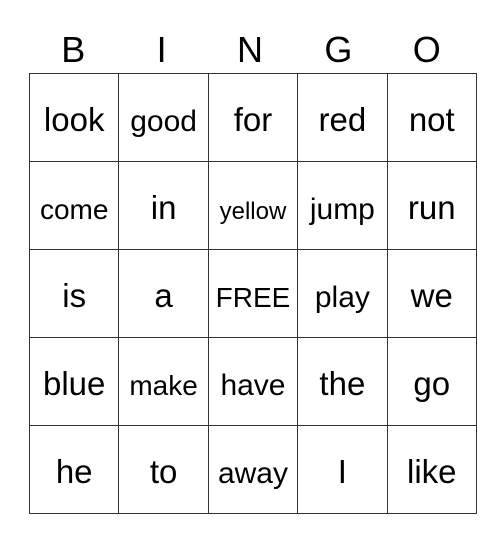  I want to click on bingo-cell: blue, so click(74, 381).